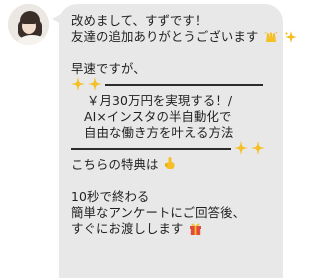  What do you see at coordinates (177, 69) in the screenshot?
I see `message-line: 早速ですが、` at bounding box center [177, 69].